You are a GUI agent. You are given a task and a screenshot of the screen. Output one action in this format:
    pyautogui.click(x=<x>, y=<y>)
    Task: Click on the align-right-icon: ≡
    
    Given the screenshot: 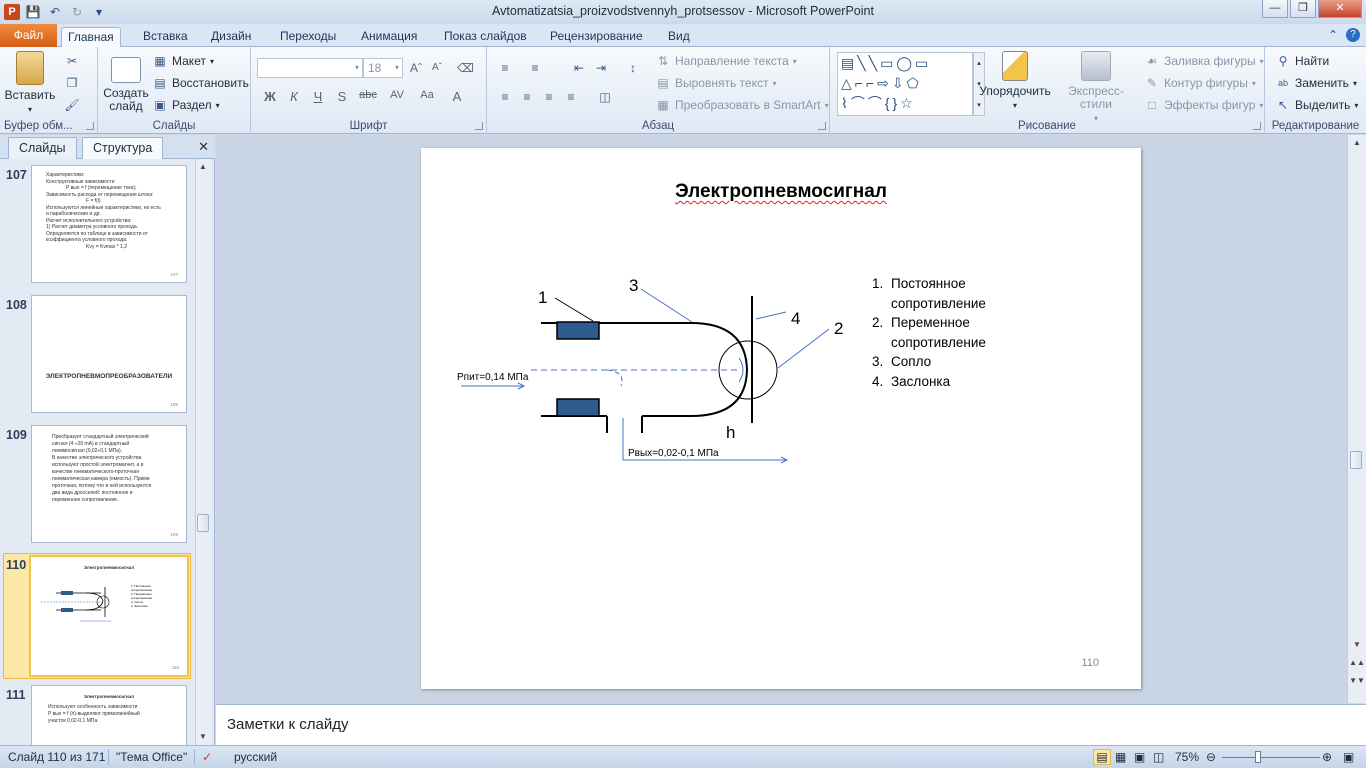 What is the action you would take?
    pyautogui.click(x=549, y=97)
    